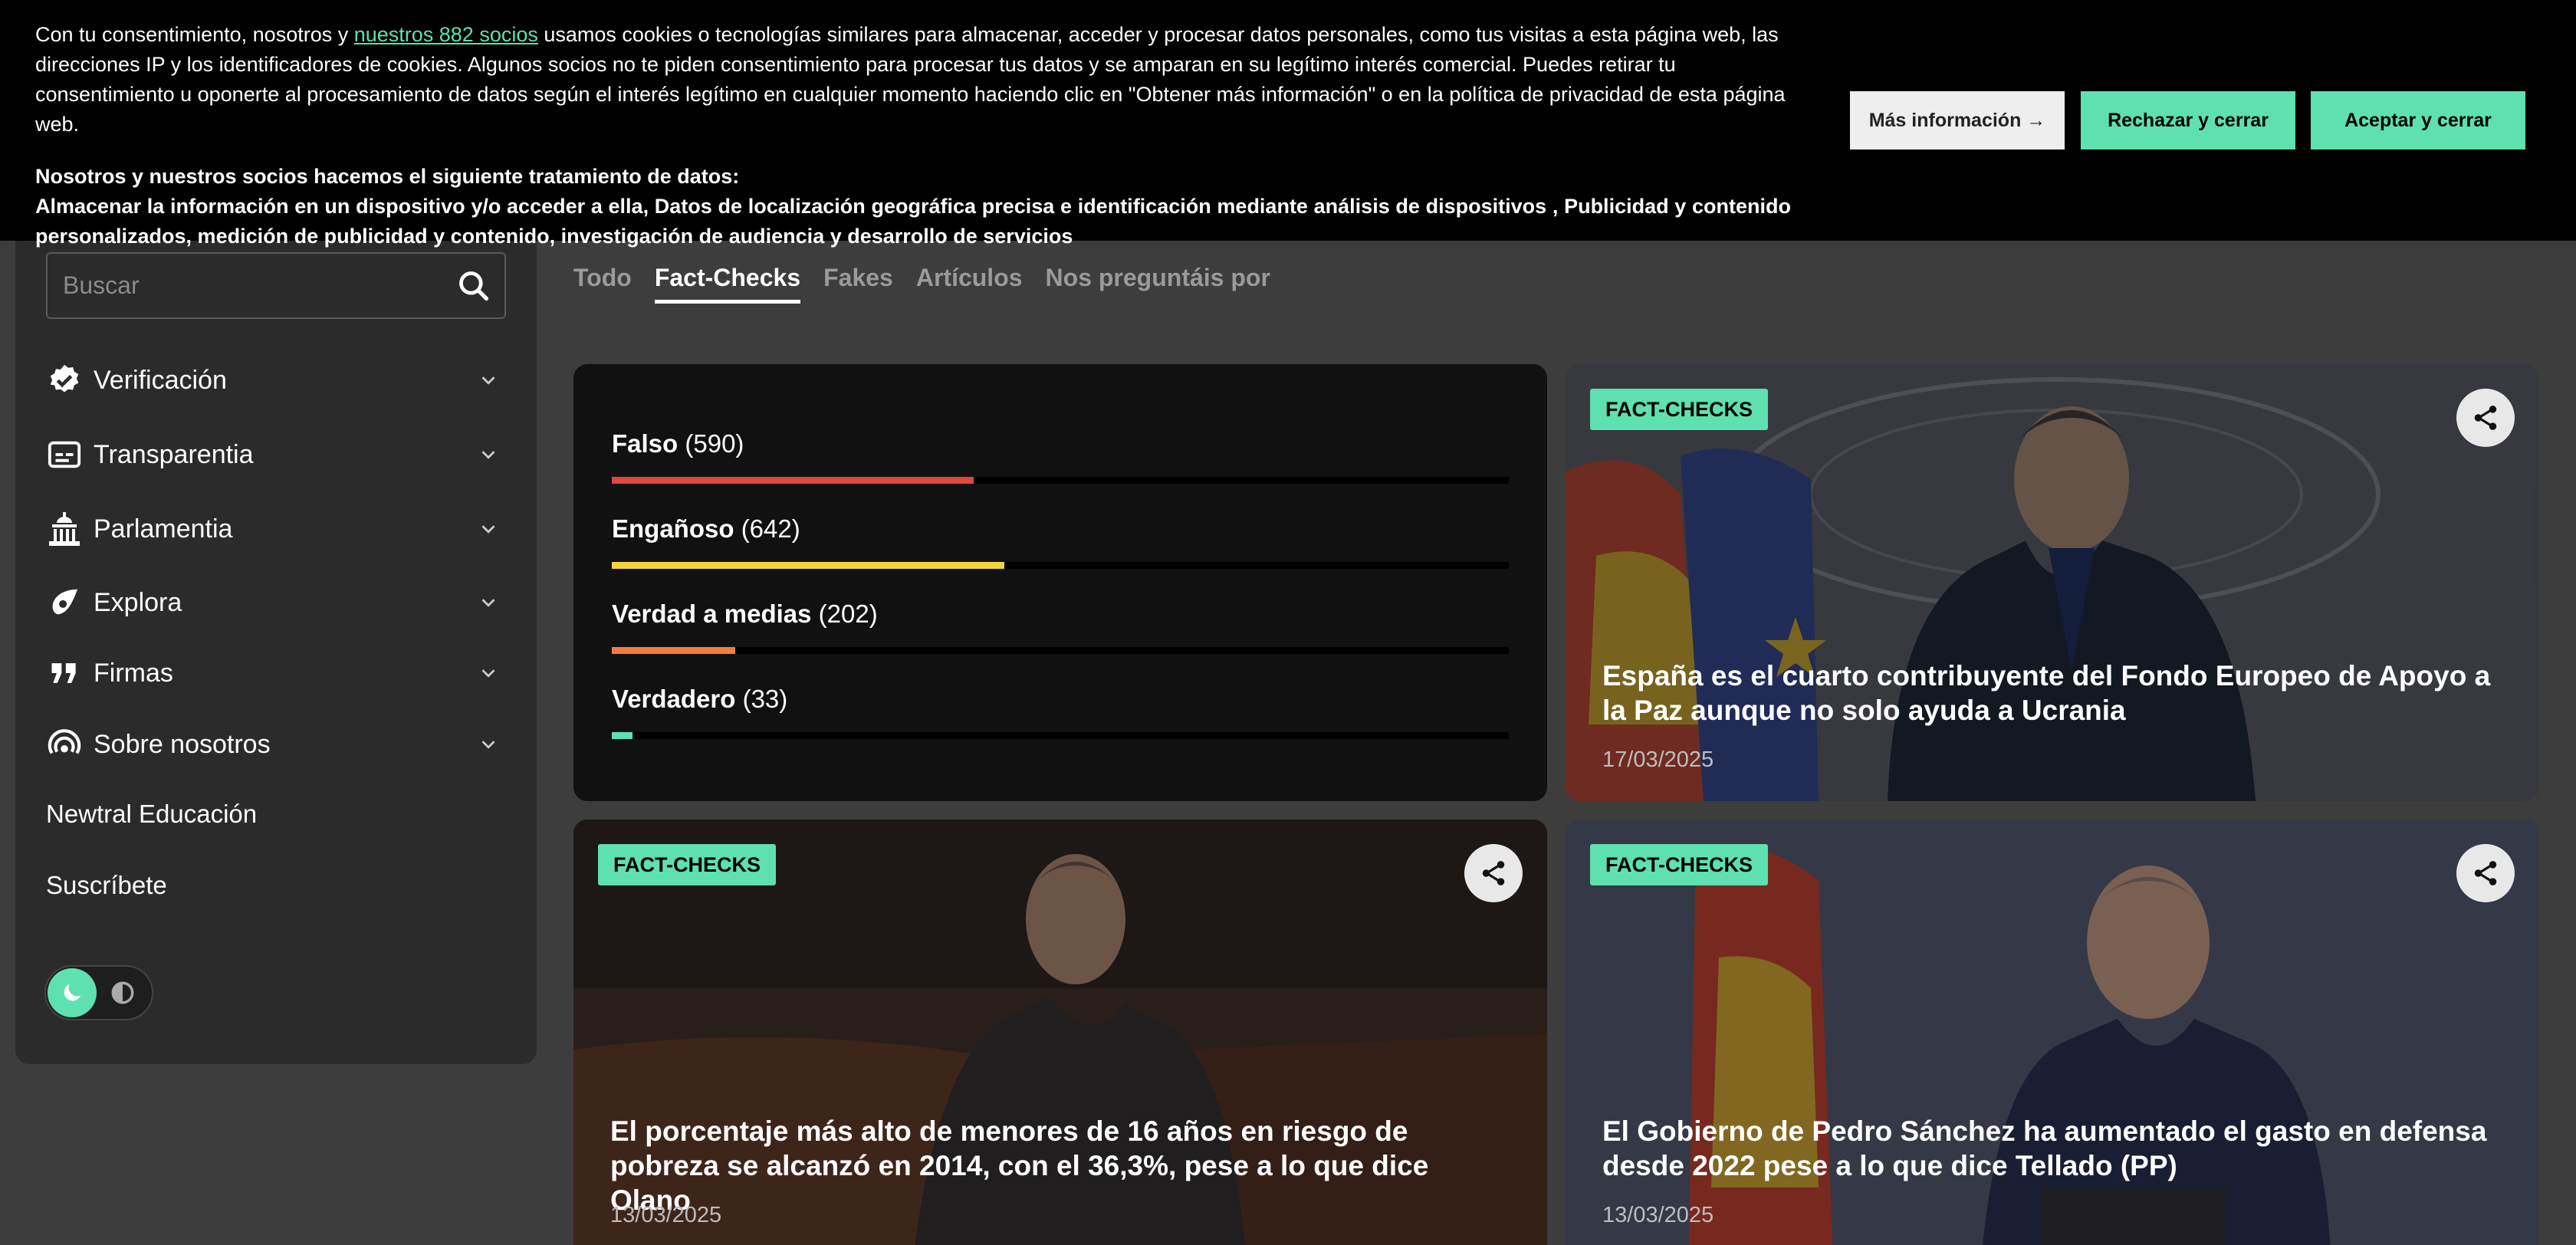  What do you see at coordinates (848, 614) in the screenshot?
I see `stat-count: (202)` at bounding box center [848, 614].